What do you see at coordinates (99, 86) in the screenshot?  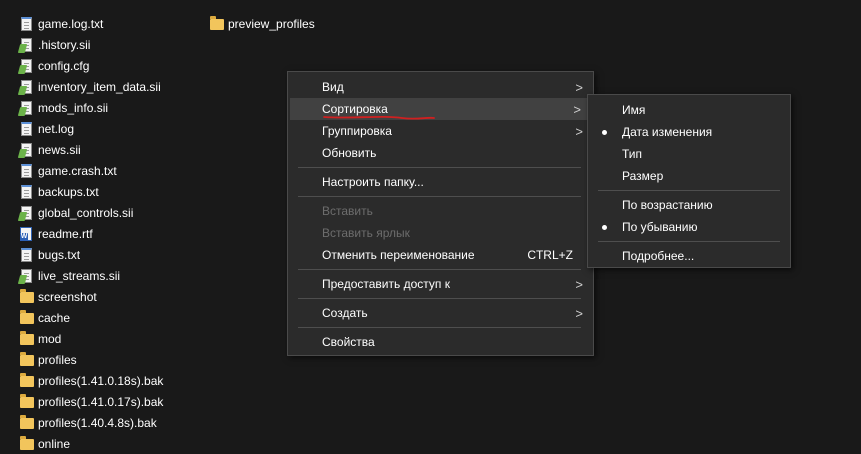 I see `file-name: inventory_item_data.sii` at bounding box center [99, 86].